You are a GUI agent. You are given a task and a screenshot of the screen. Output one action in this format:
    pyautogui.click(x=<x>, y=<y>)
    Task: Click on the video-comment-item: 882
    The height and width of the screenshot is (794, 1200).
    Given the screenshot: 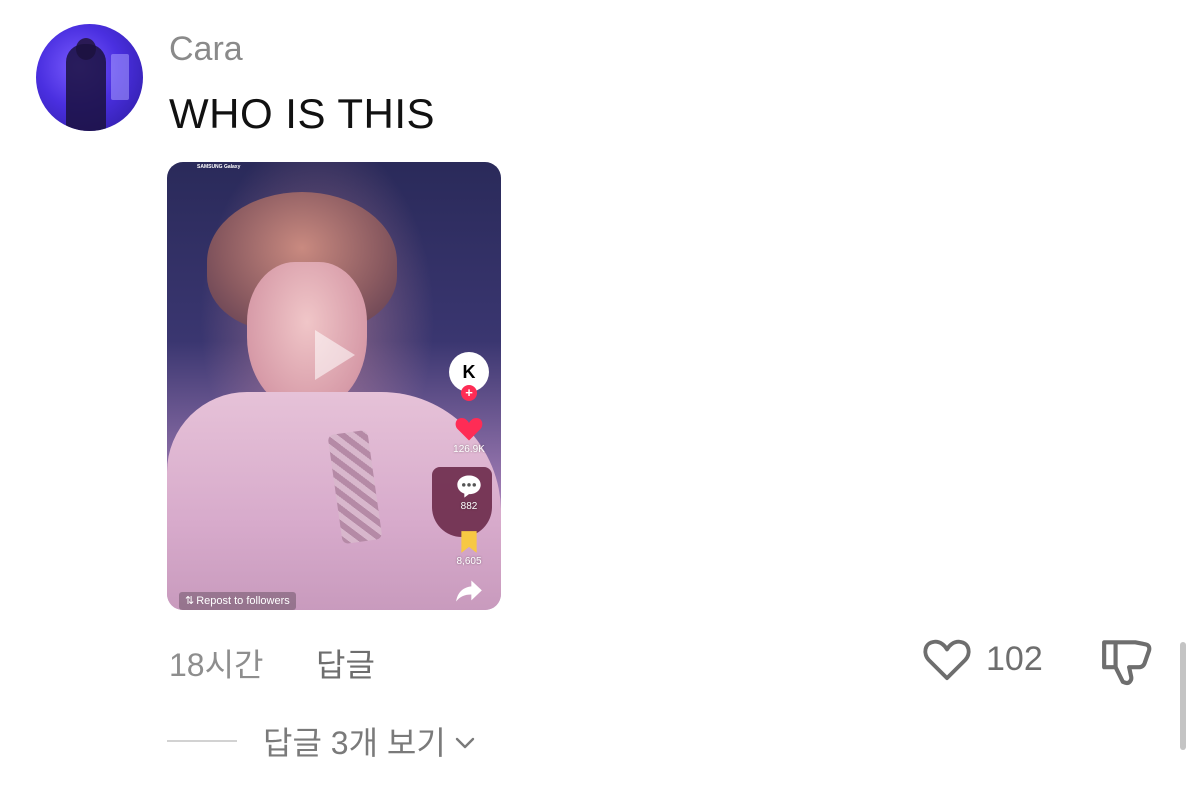 What is the action you would take?
    pyautogui.click(x=469, y=492)
    